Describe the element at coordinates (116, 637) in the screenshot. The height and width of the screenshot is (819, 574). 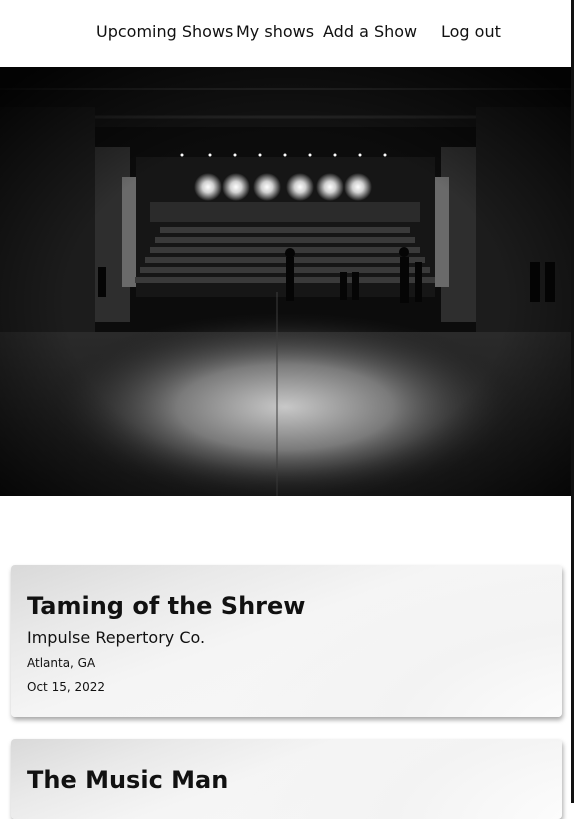
I see `show-company: Impulse Repertory Co.` at that location.